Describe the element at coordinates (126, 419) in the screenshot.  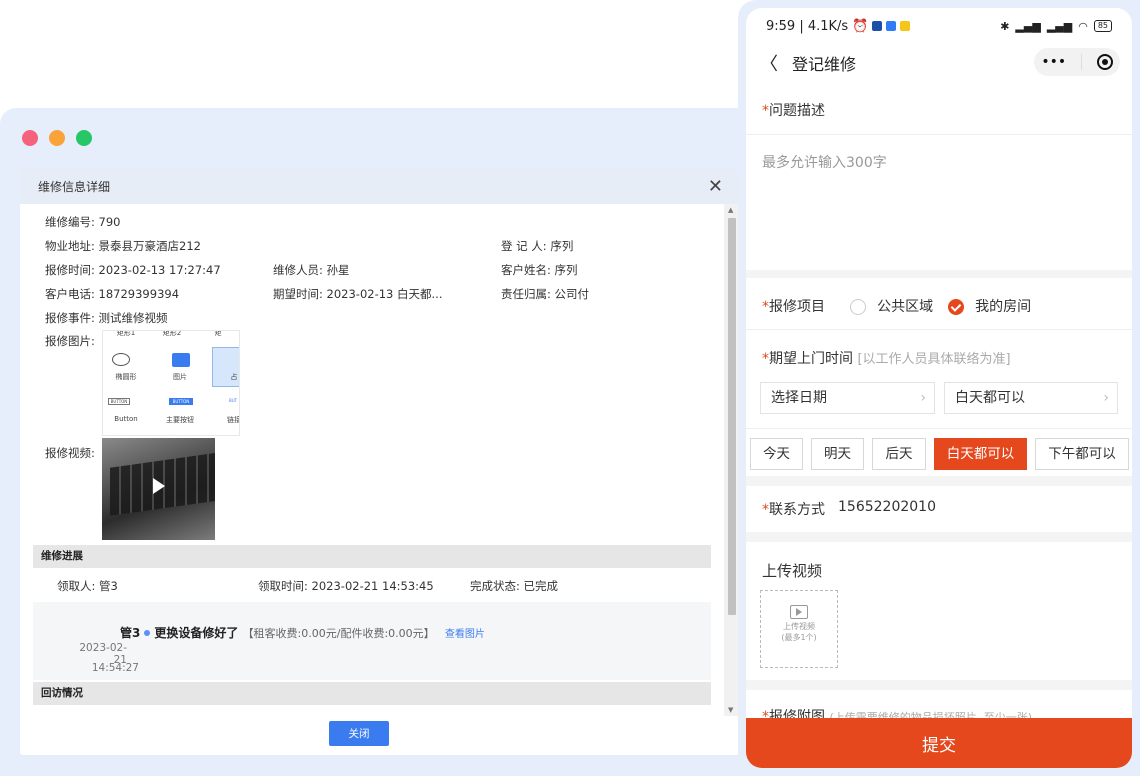
I see `thumb-text: Button` at that location.